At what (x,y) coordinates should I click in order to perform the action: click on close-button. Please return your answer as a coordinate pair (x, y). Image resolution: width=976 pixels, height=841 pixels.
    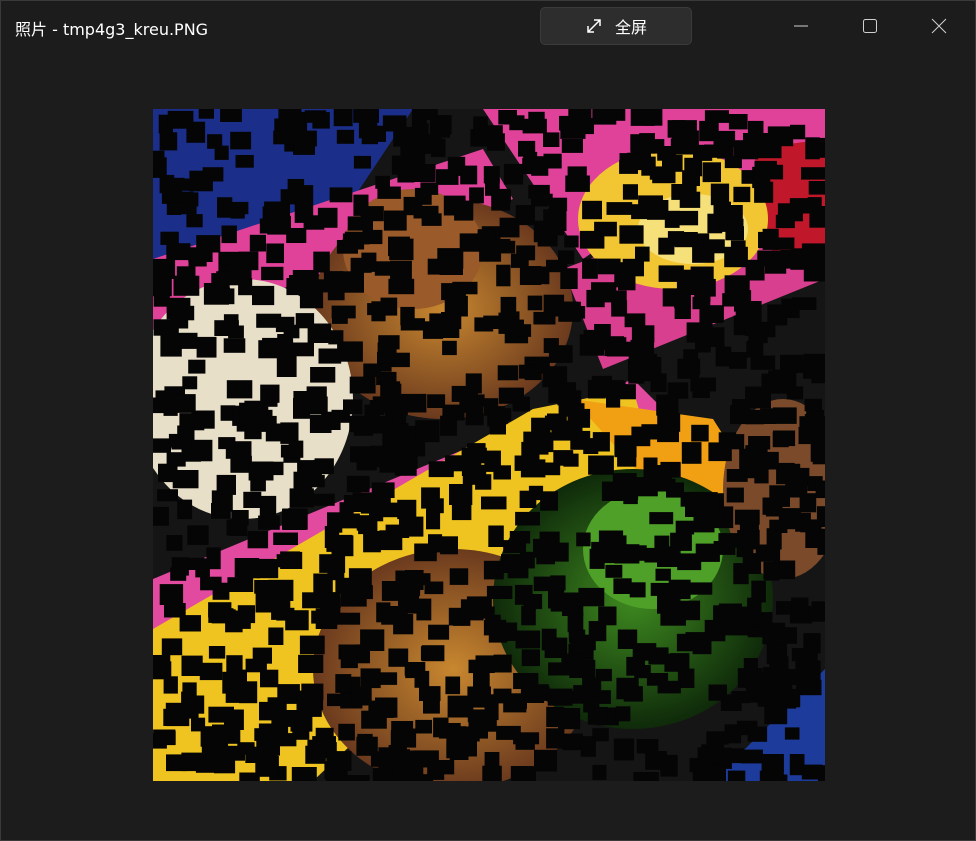
    Looking at the image, I should click on (939, 26).